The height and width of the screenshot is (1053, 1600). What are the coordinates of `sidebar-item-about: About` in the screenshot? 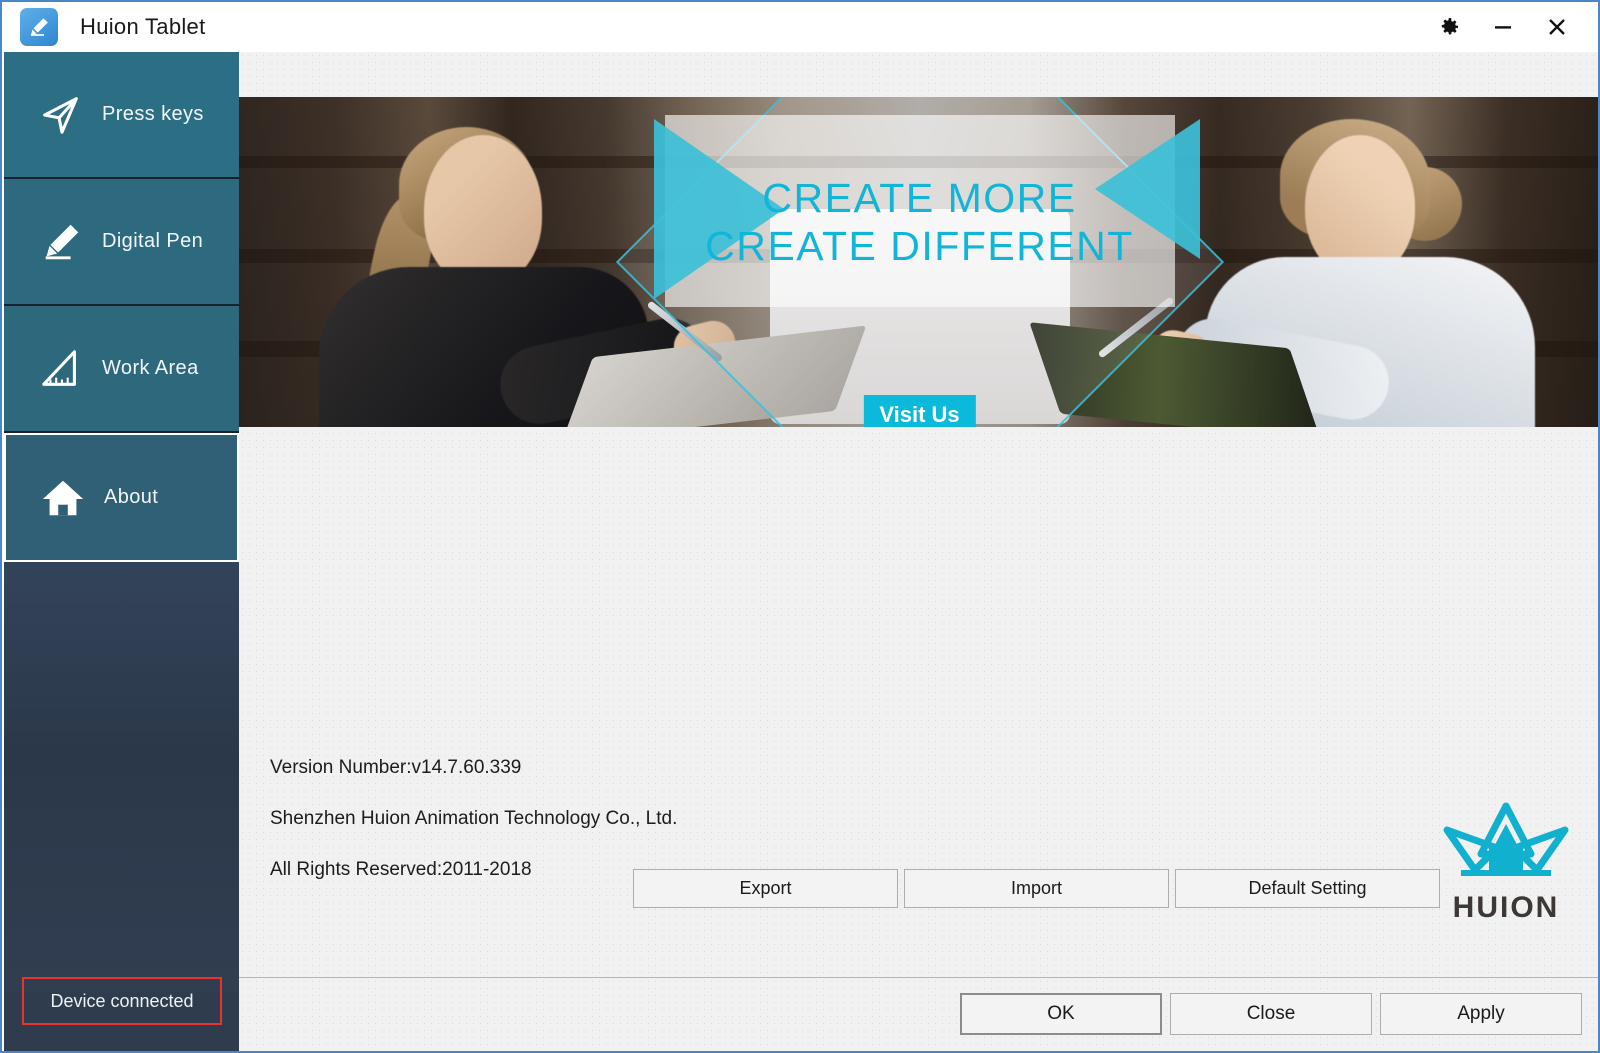 It's located at (121, 497).